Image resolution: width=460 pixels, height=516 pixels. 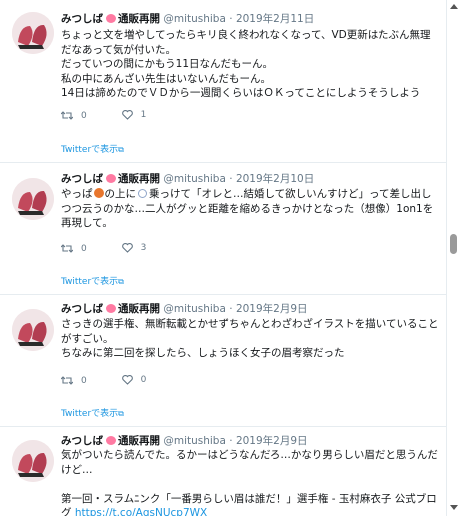 What do you see at coordinates (143, 380) in the screenshot?
I see `like-count: 0` at bounding box center [143, 380].